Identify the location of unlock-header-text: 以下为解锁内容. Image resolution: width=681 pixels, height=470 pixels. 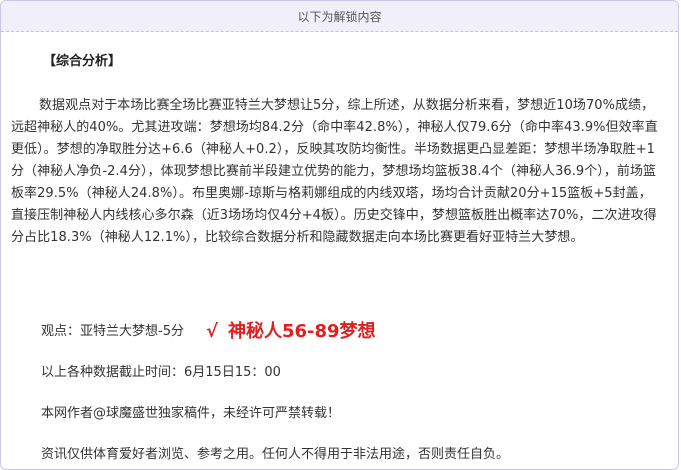
(339, 16).